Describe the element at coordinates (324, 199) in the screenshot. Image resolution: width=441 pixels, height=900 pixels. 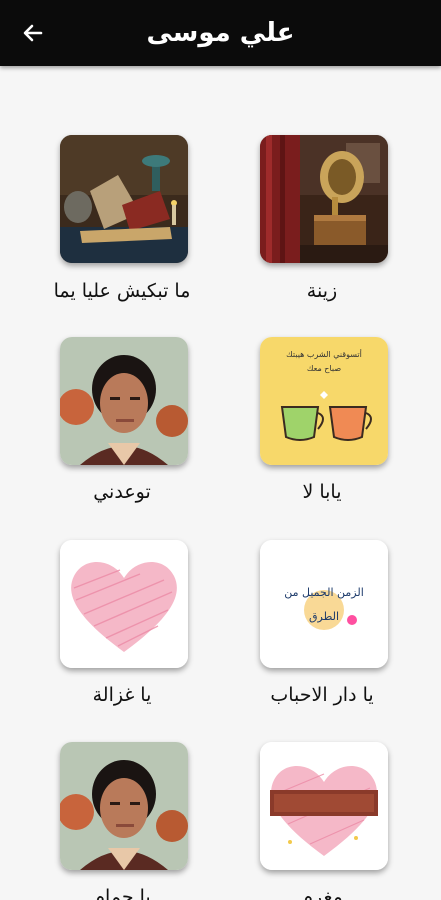
I see `gramophone-image` at that location.